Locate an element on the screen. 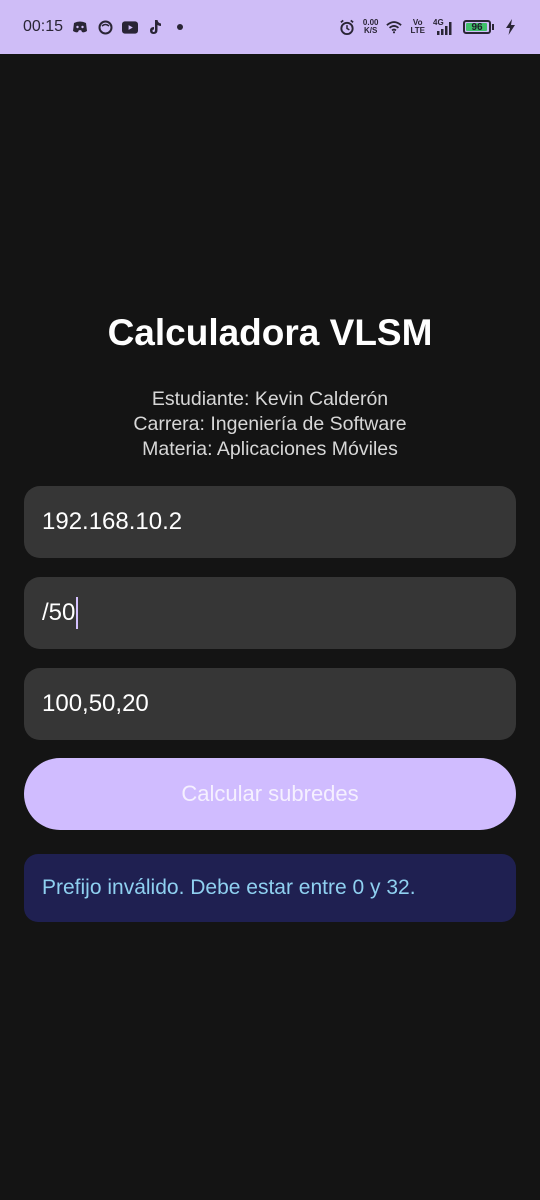 This screenshot has width=540, height=1200. ghost-icon is located at coordinates (105, 27).